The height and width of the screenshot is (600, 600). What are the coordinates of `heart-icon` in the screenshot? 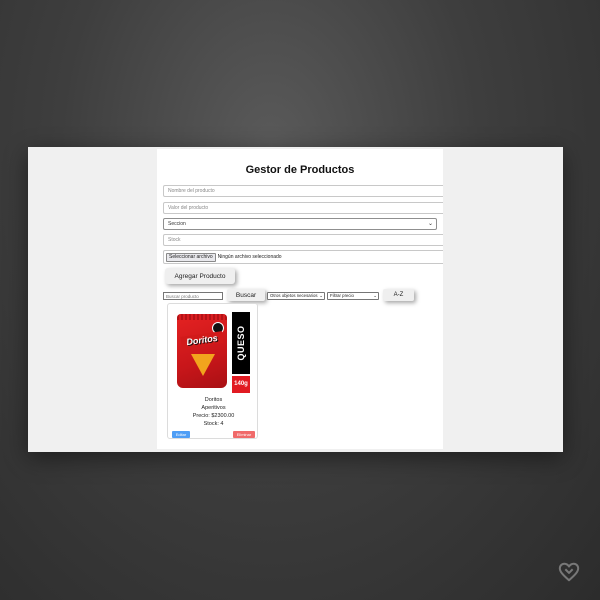 It's located at (569, 572).